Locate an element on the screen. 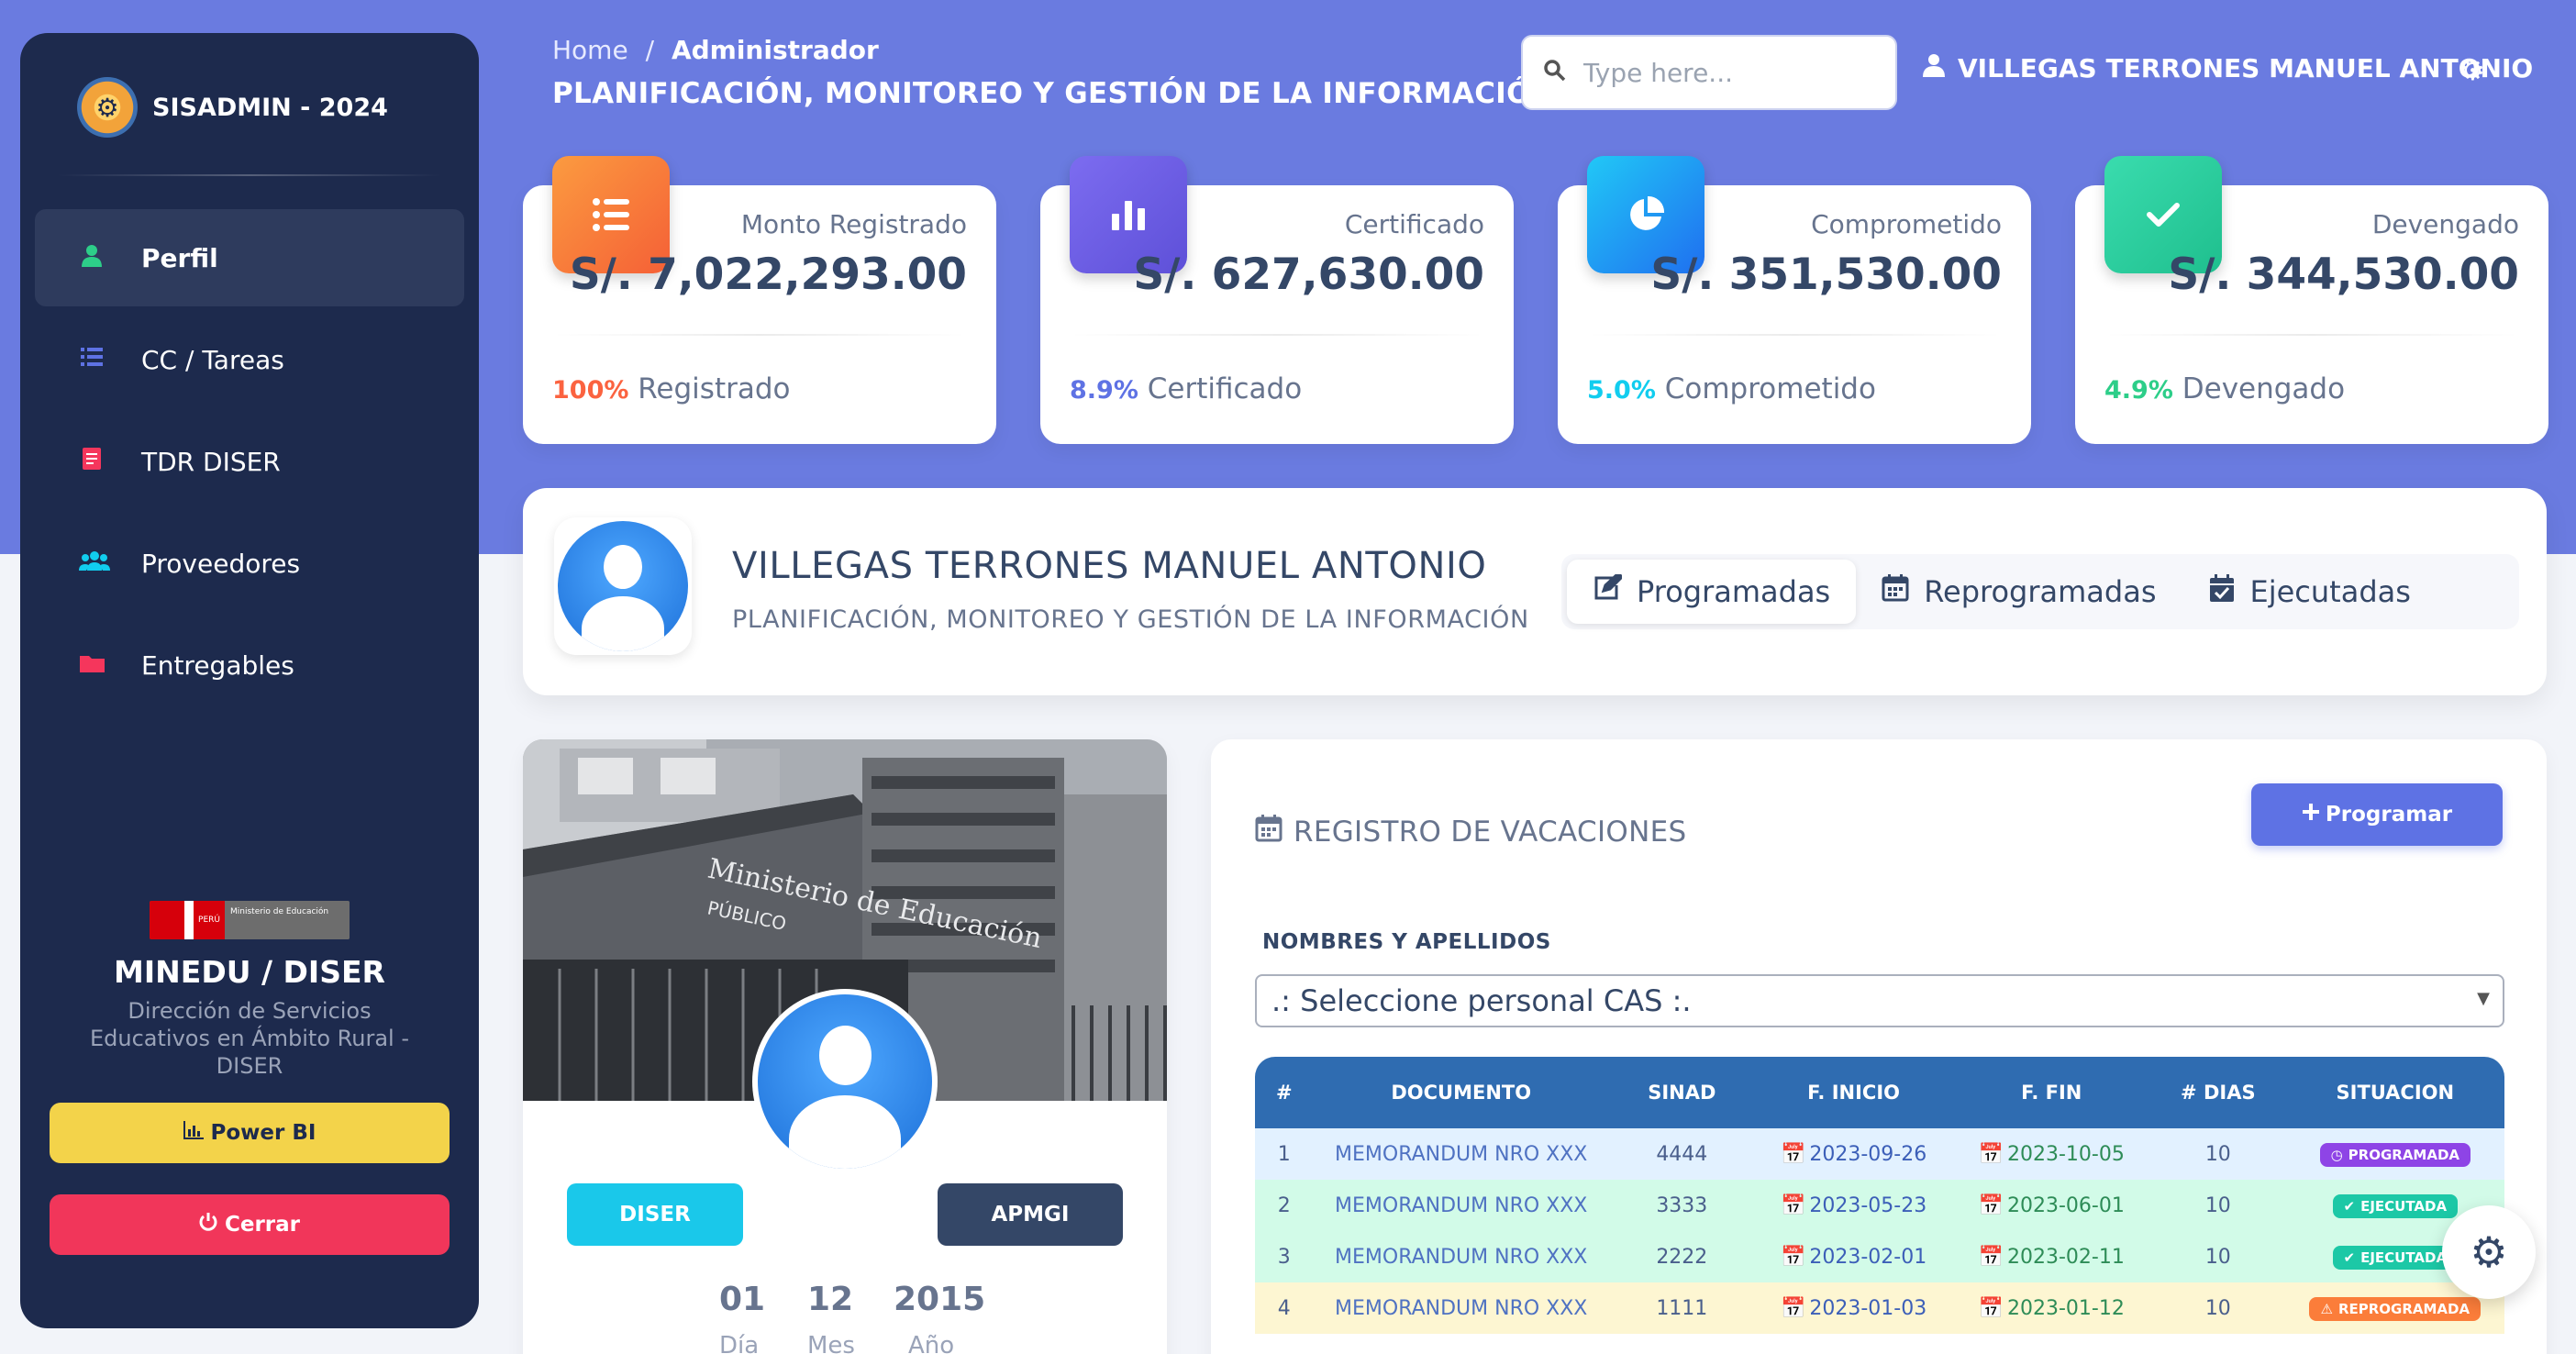 The image size is (2576, 1354). sidebar-item-proveedores: Proveedores is located at coordinates (249, 564).